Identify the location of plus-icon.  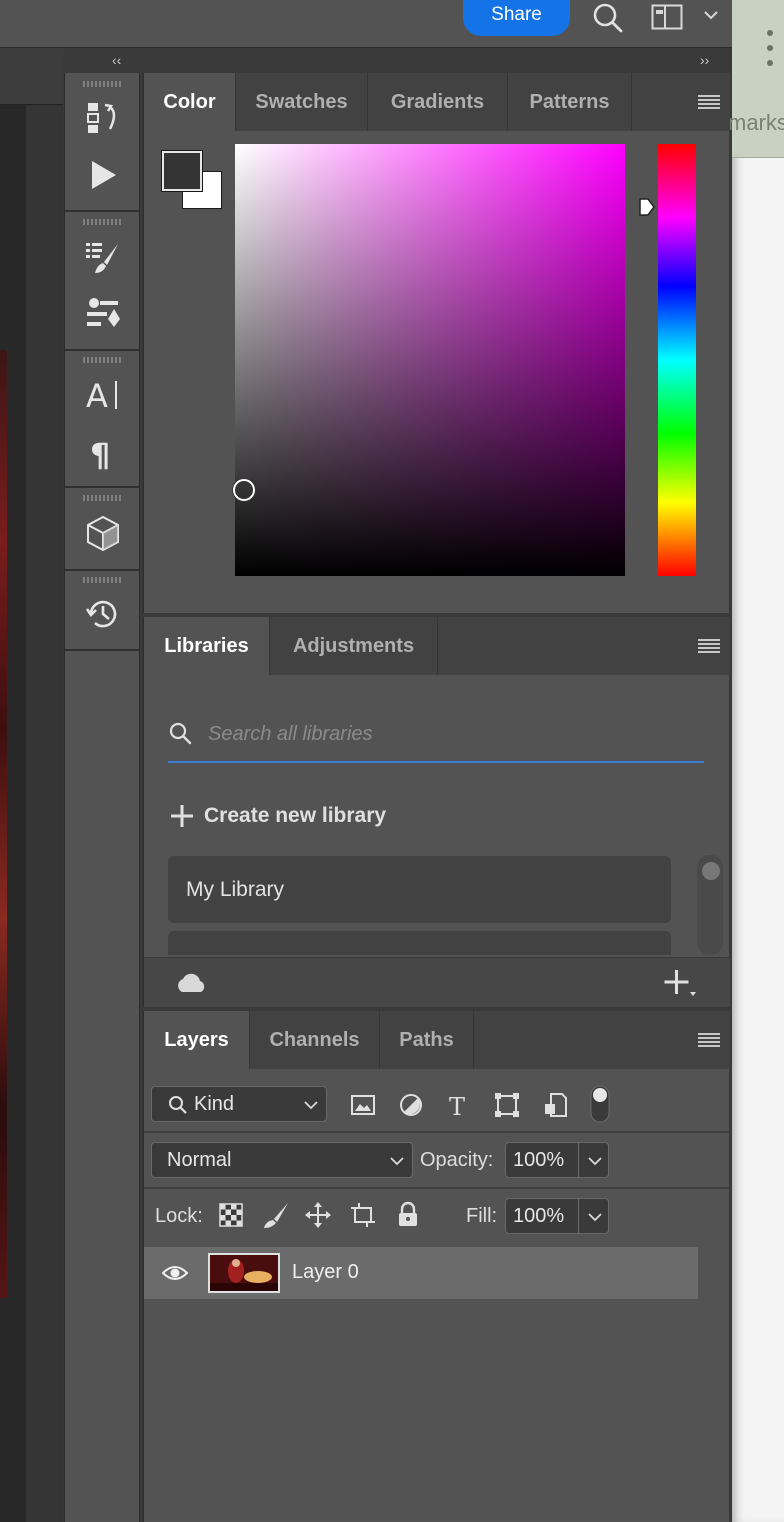
(182, 816).